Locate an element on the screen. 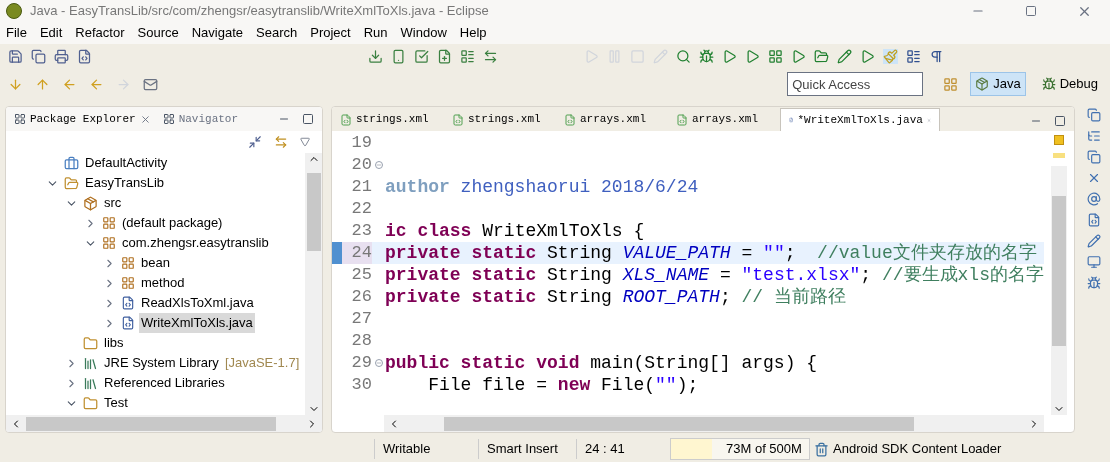  tree-item: bean is located at coordinates (155, 263).